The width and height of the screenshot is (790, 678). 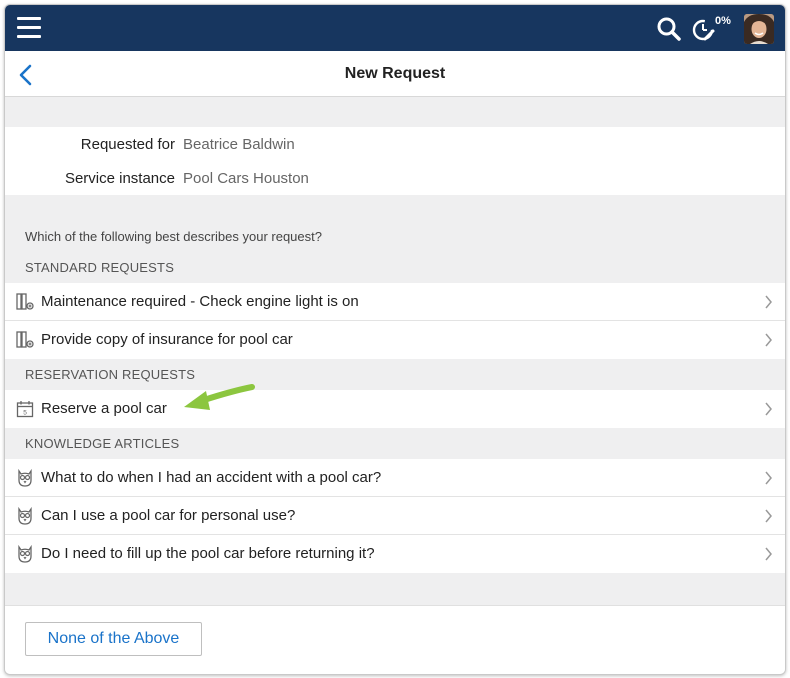 I want to click on requested-for-value: Beatrice Baldwin, so click(x=239, y=144).